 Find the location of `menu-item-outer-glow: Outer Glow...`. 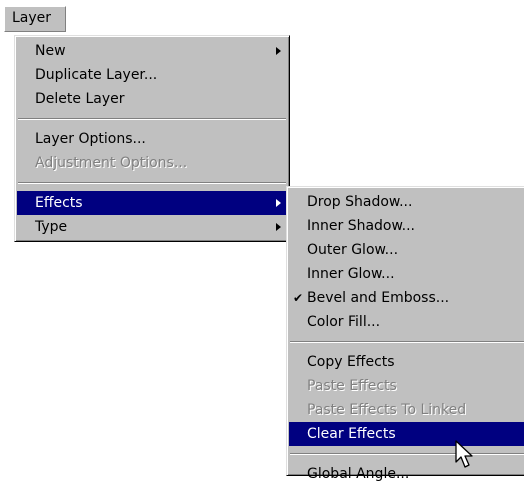

menu-item-outer-glow: Outer Glow... is located at coordinates (406, 250).